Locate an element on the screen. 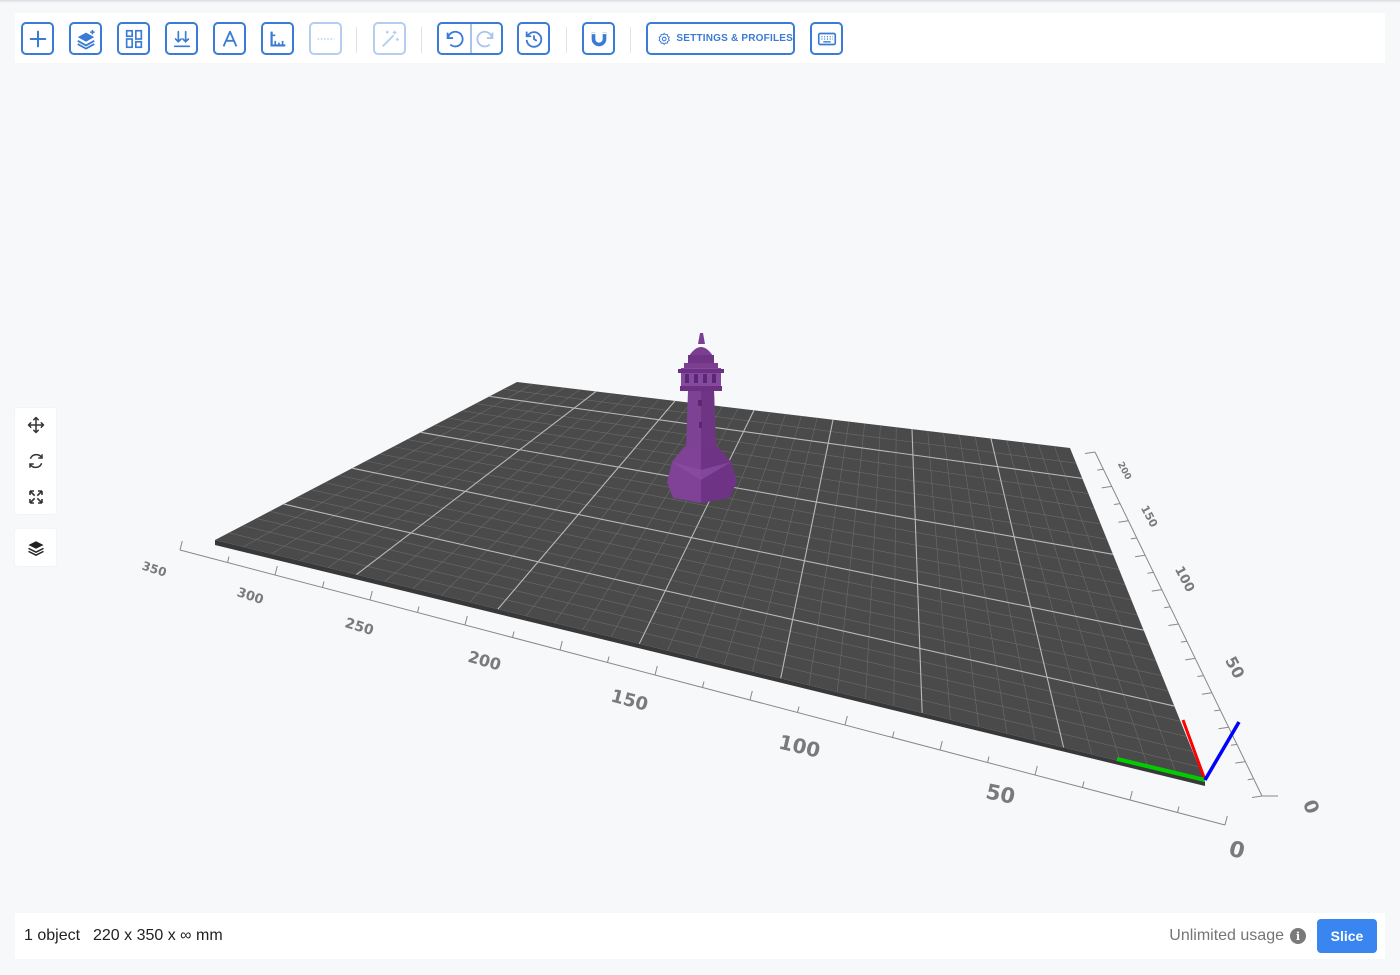 The image size is (1400, 975). layers-icon is located at coordinates (35, 548).